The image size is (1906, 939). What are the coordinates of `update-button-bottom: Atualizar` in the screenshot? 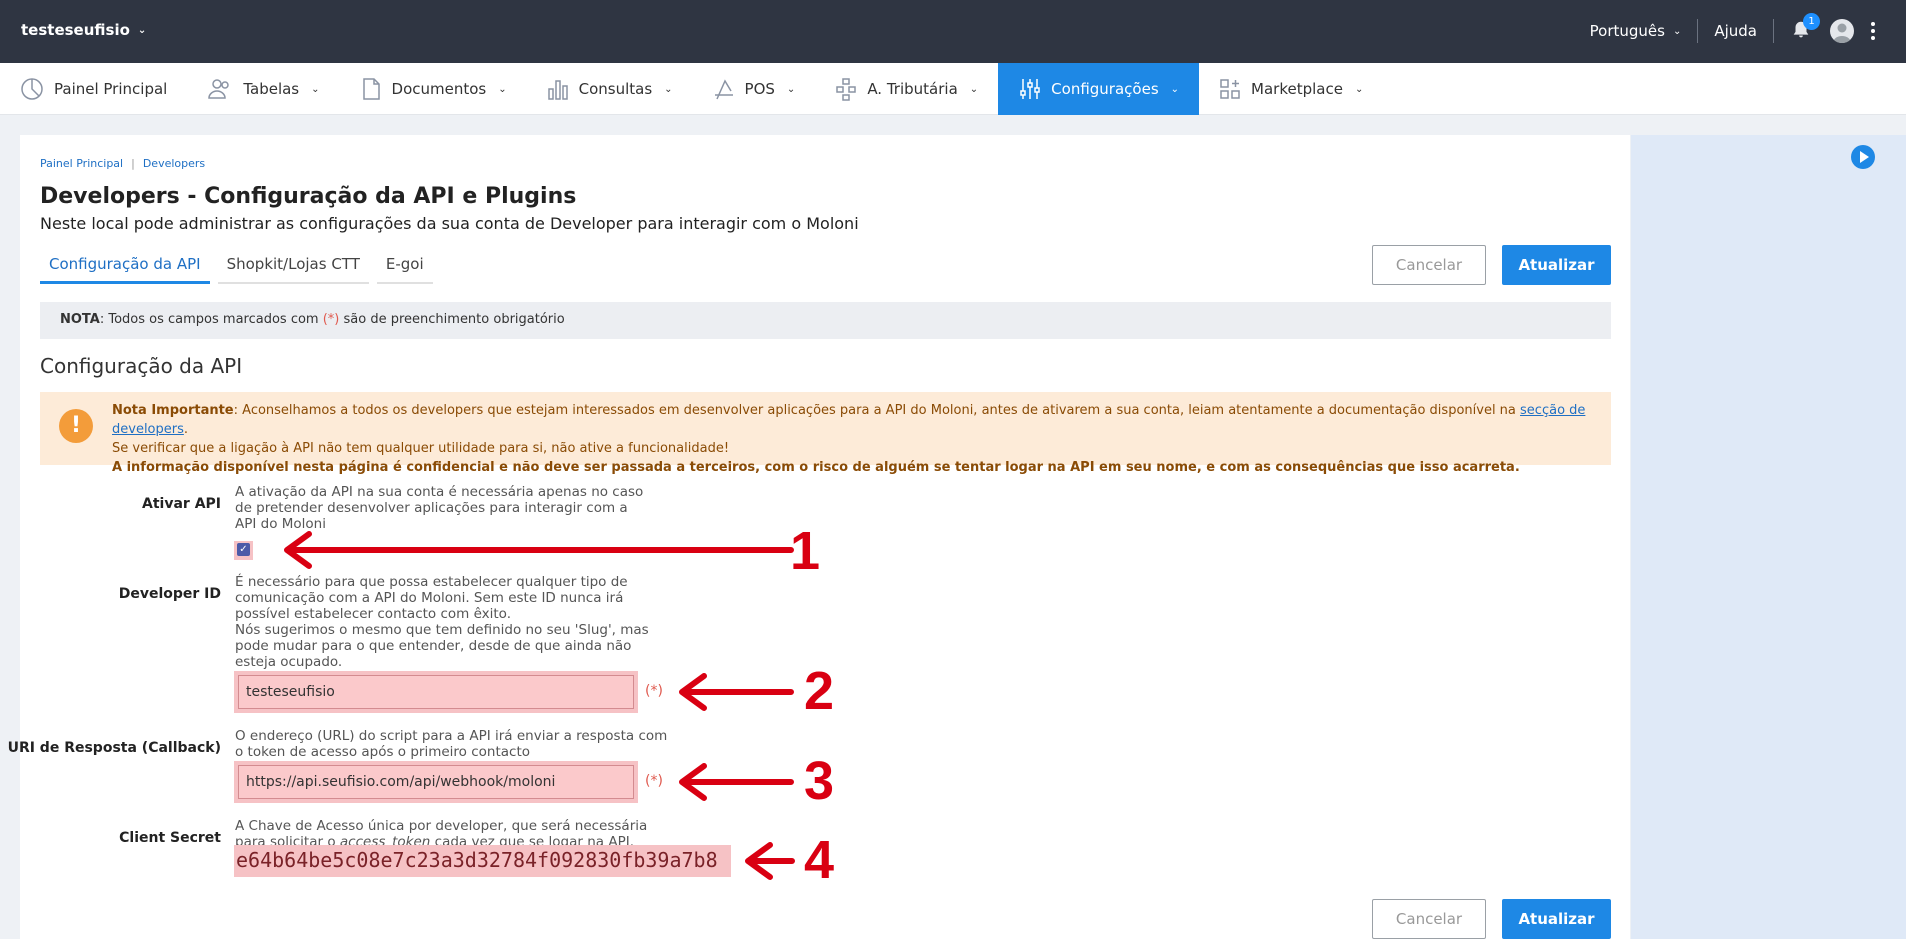 It's located at (1556, 919).